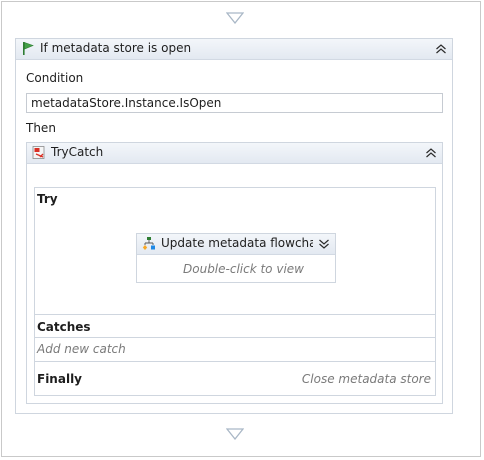 Image resolution: width=484 pixels, height=460 pixels. Describe the element at coordinates (324, 244) in the screenshot. I see `expand-chevron-icon` at that location.